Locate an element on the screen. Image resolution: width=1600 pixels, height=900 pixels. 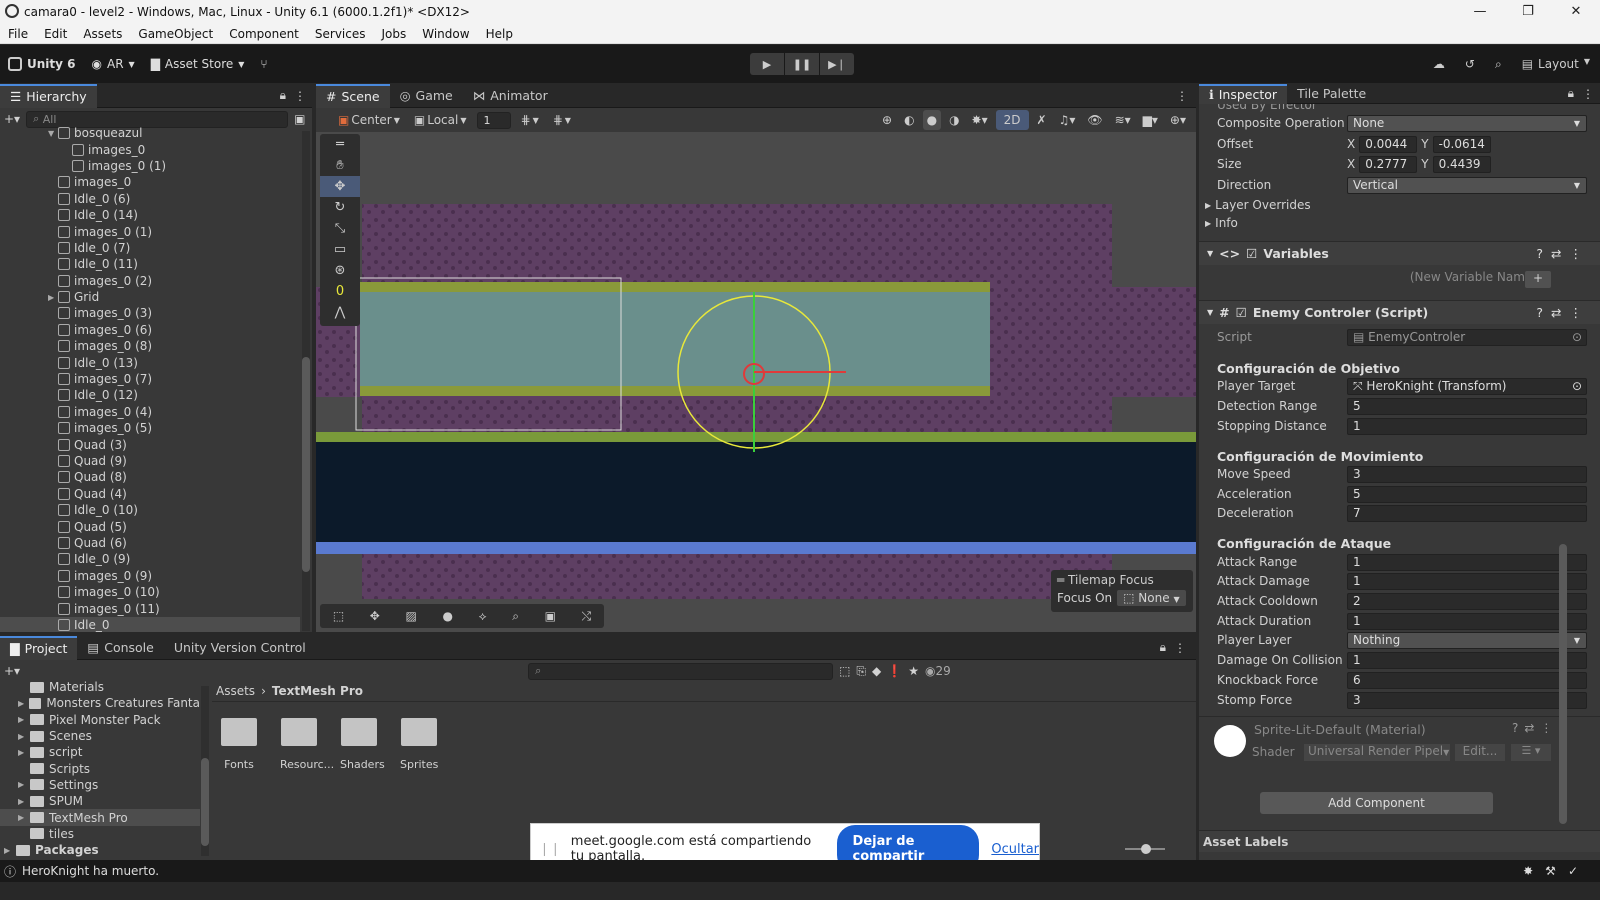
script-field: ▤ EnemyControler ⊙ is located at coordinates (1467, 337).